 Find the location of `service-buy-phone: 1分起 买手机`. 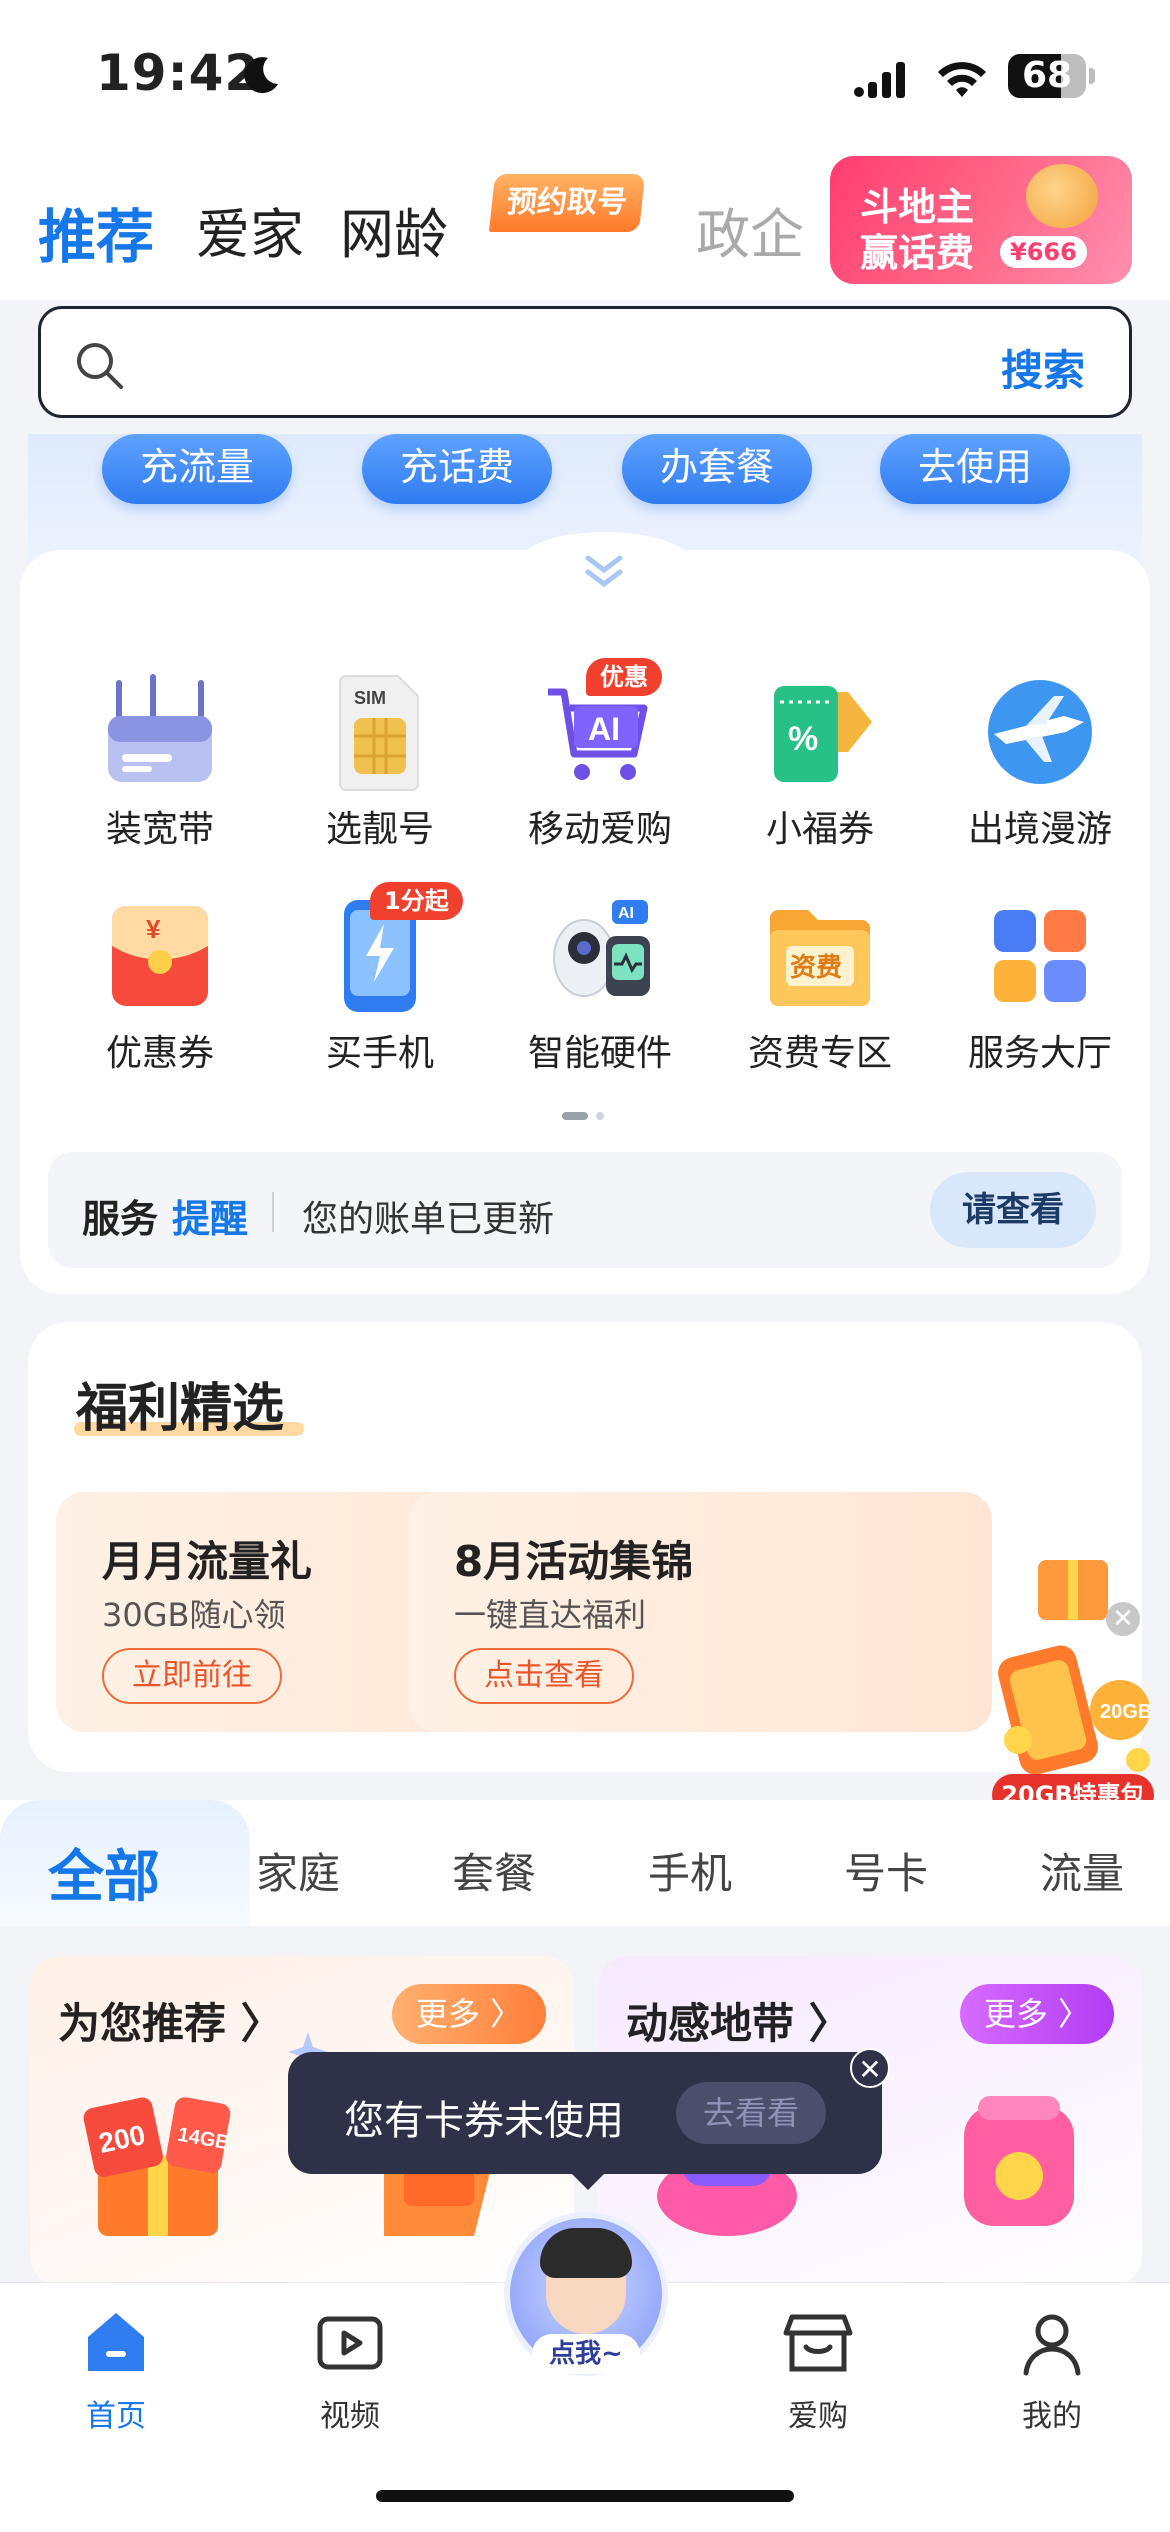

service-buy-phone: 1分起 买手机 is located at coordinates (380, 989).